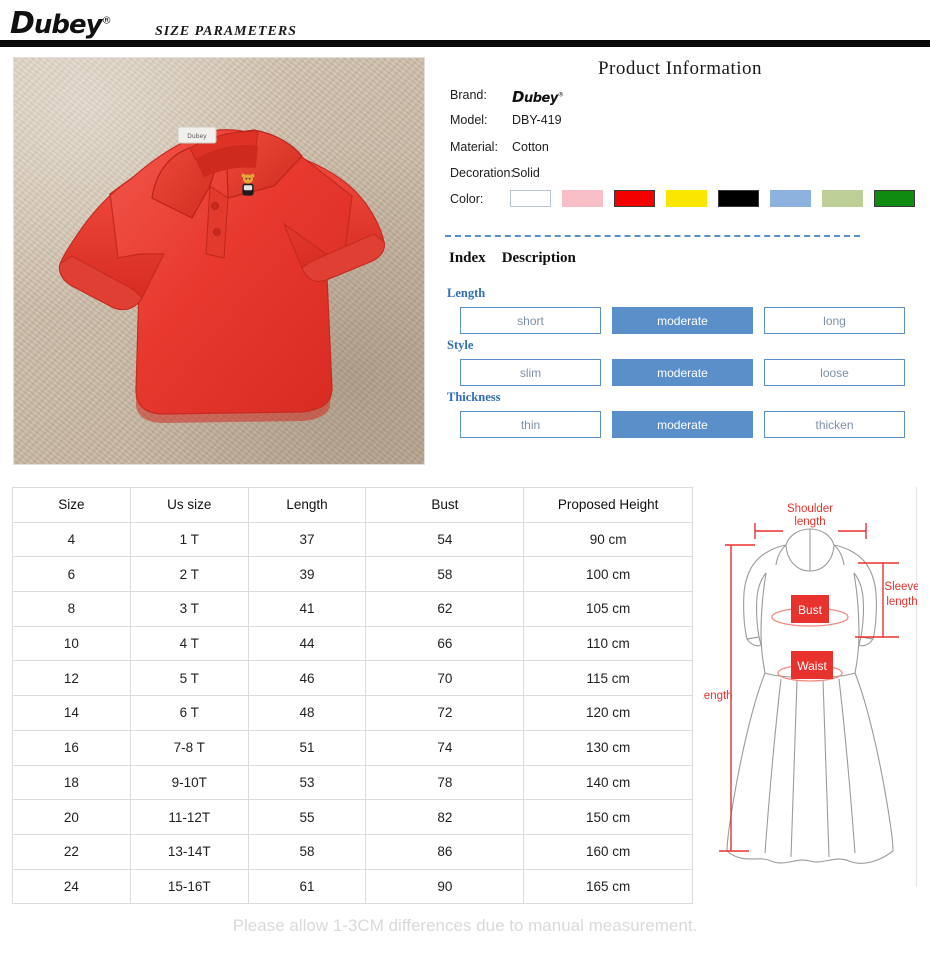 The image size is (930, 956). What do you see at coordinates (22, 23) in the screenshot?
I see `logo-letter-d: D` at bounding box center [22, 23].